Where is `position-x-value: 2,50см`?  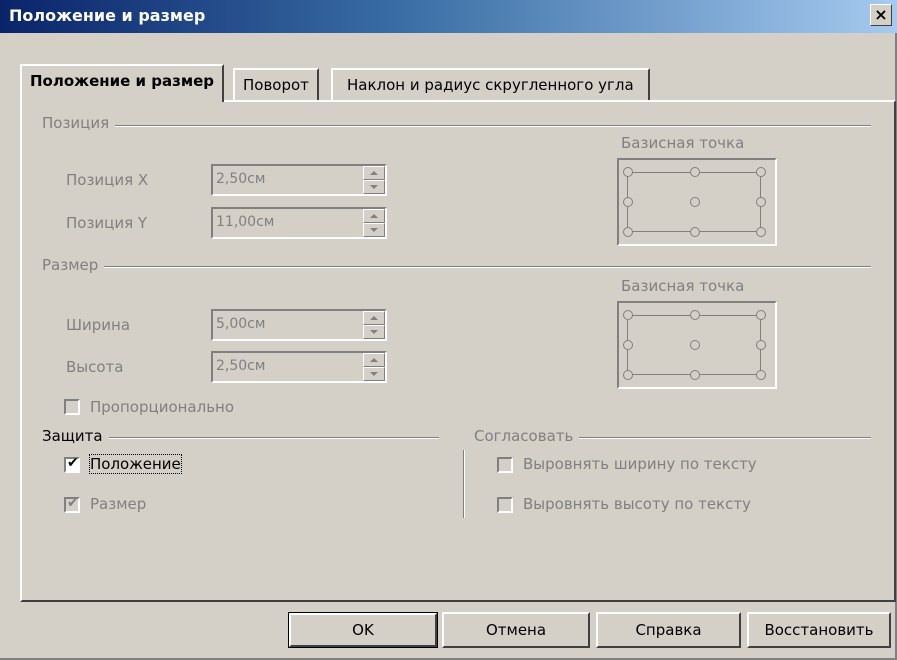
position-x-value: 2,50см is located at coordinates (241, 179).